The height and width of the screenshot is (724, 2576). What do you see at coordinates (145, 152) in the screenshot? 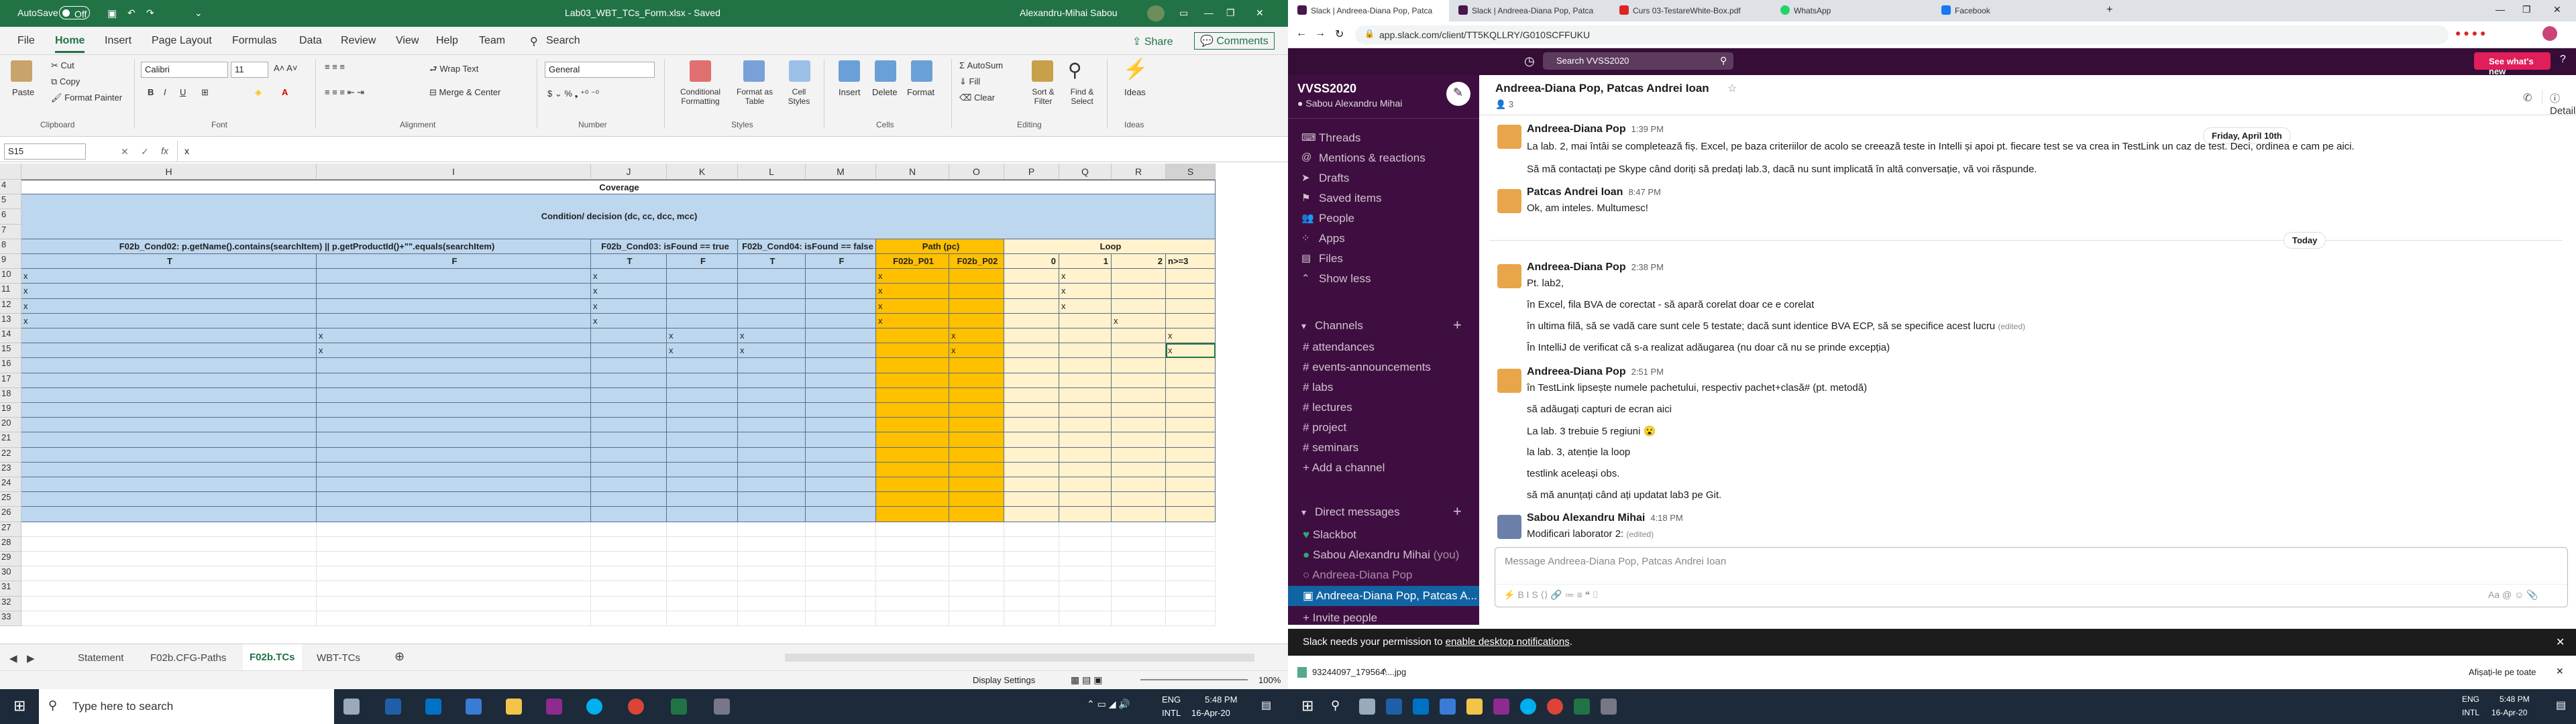
I see `enter-icon: ✓` at bounding box center [145, 152].